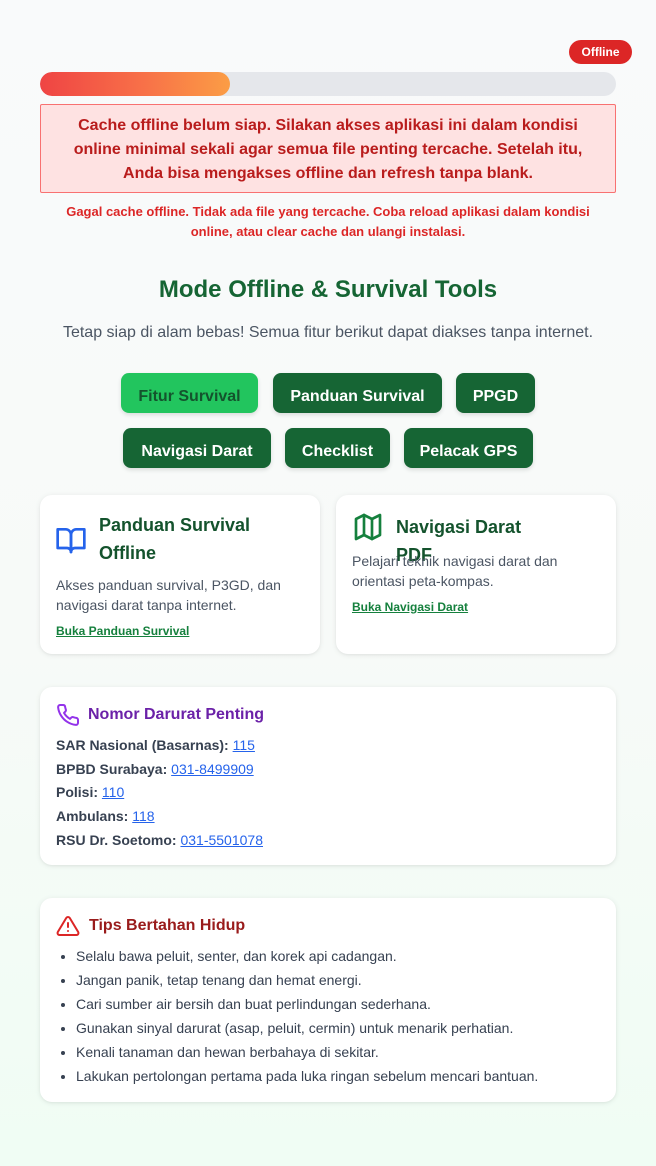 The image size is (656, 1166). I want to click on contact-row: Polisi: 110, so click(90, 792).